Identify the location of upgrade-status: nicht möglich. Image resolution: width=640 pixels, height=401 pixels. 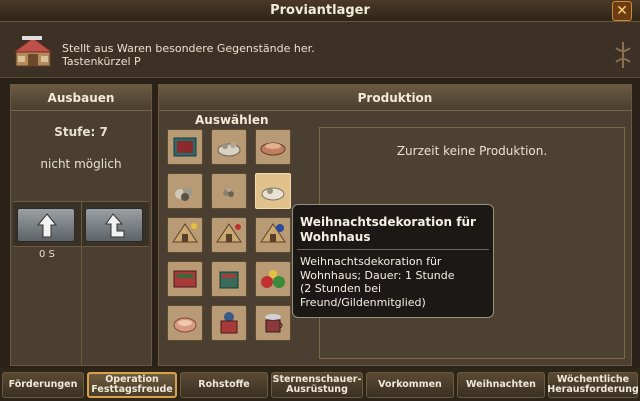
(81, 164).